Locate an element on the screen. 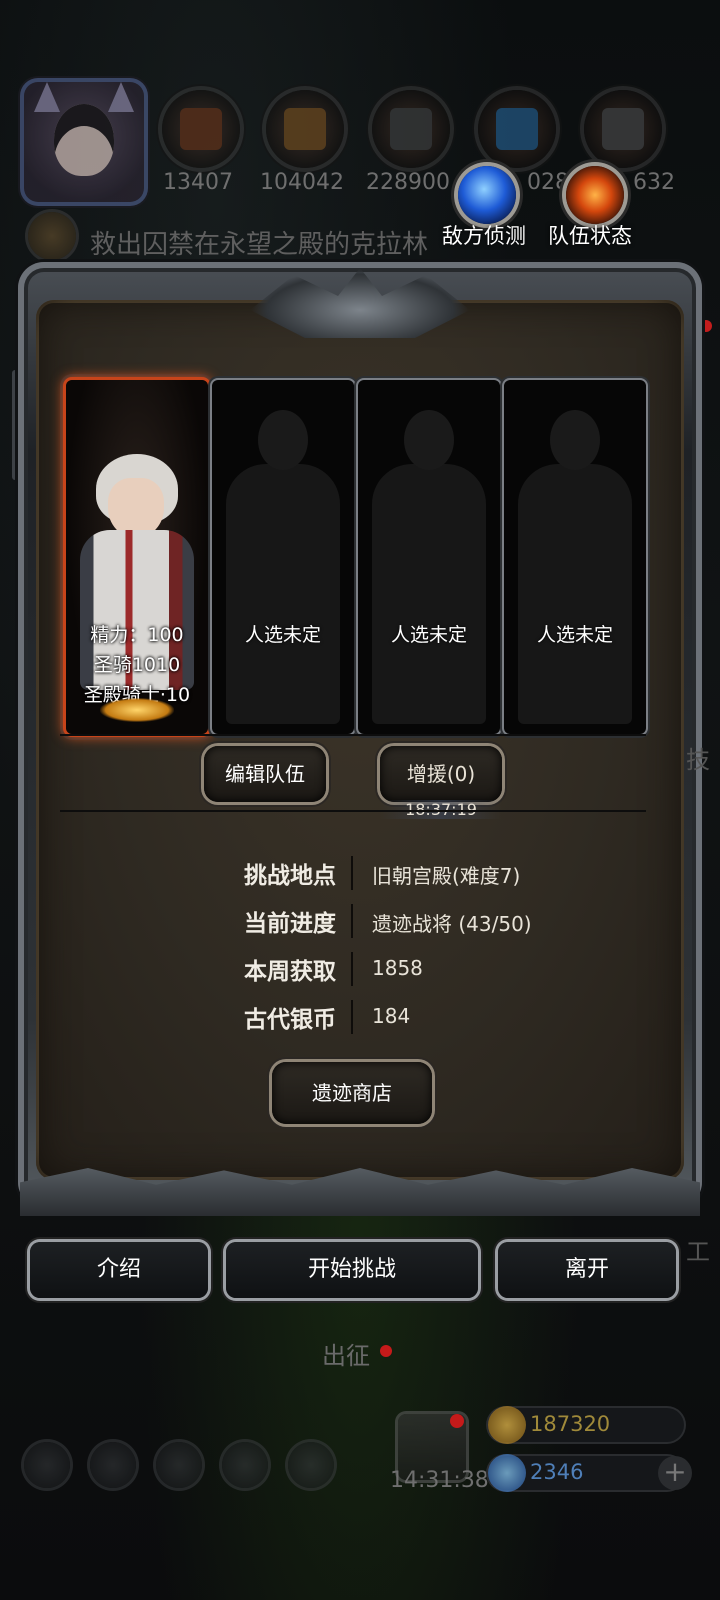  start-challenge-button: 开始挑战 is located at coordinates (352, 1270).